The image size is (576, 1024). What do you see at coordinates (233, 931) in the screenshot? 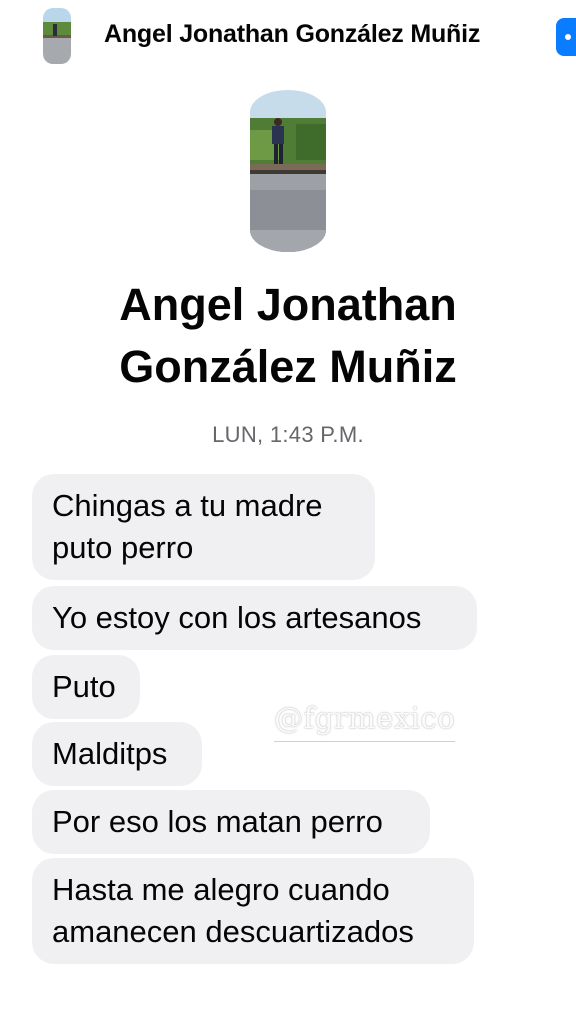
I see `message-text: amanecen descuartizados` at bounding box center [233, 931].